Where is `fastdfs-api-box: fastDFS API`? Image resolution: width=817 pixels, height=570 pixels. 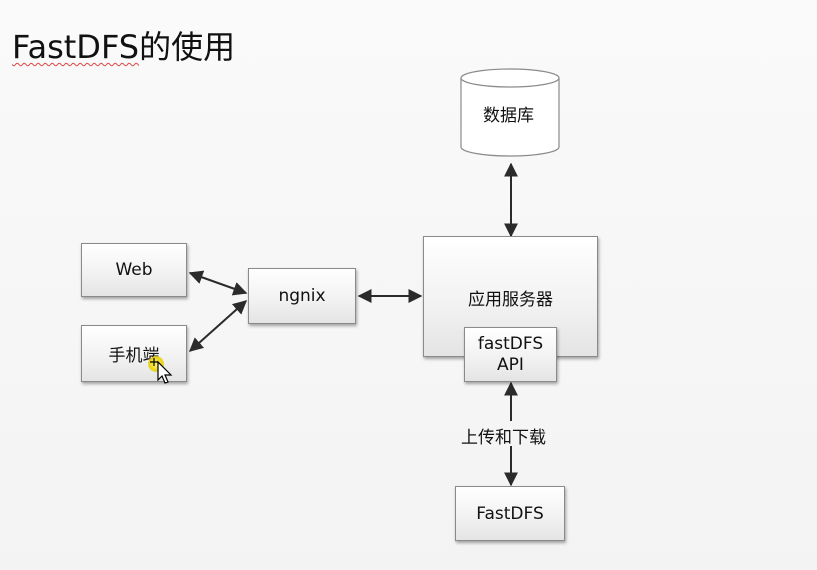 fastdfs-api-box: fastDFS API is located at coordinates (510, 354).